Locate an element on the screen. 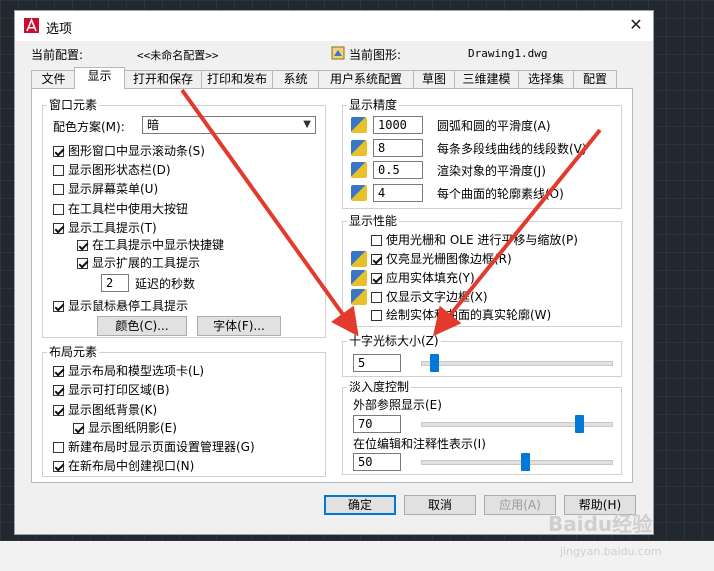 The image size is (714, 571). tab-plot-publish: 打印和发布 is located at coordinates (237, 79).